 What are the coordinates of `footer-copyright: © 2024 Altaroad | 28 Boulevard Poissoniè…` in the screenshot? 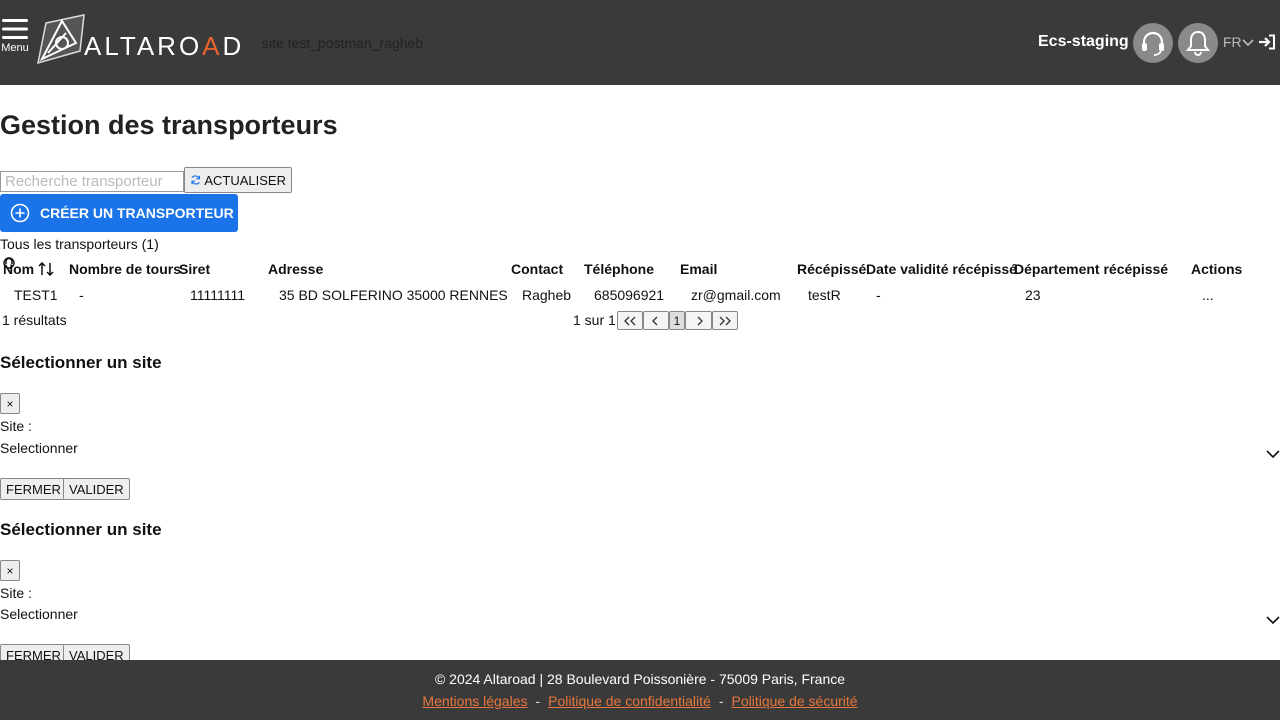 It's located at (640, 679).